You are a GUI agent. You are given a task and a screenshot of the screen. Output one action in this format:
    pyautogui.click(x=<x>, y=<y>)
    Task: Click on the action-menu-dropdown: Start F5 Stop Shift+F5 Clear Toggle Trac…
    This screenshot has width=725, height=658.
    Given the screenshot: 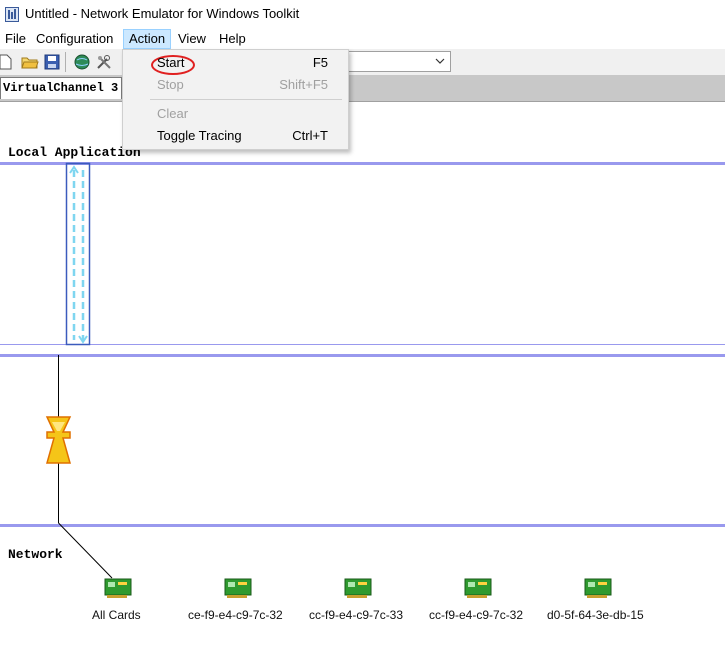 What is the action you would take?
    pyautogui.click(x=235, y=99)
    